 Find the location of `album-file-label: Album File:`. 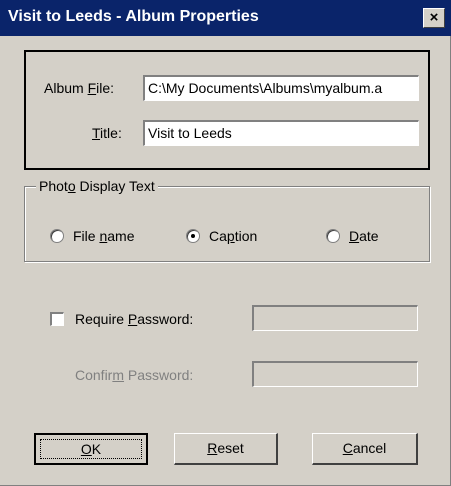

album-file-label: Album File: is located at coordinates (79, 88).